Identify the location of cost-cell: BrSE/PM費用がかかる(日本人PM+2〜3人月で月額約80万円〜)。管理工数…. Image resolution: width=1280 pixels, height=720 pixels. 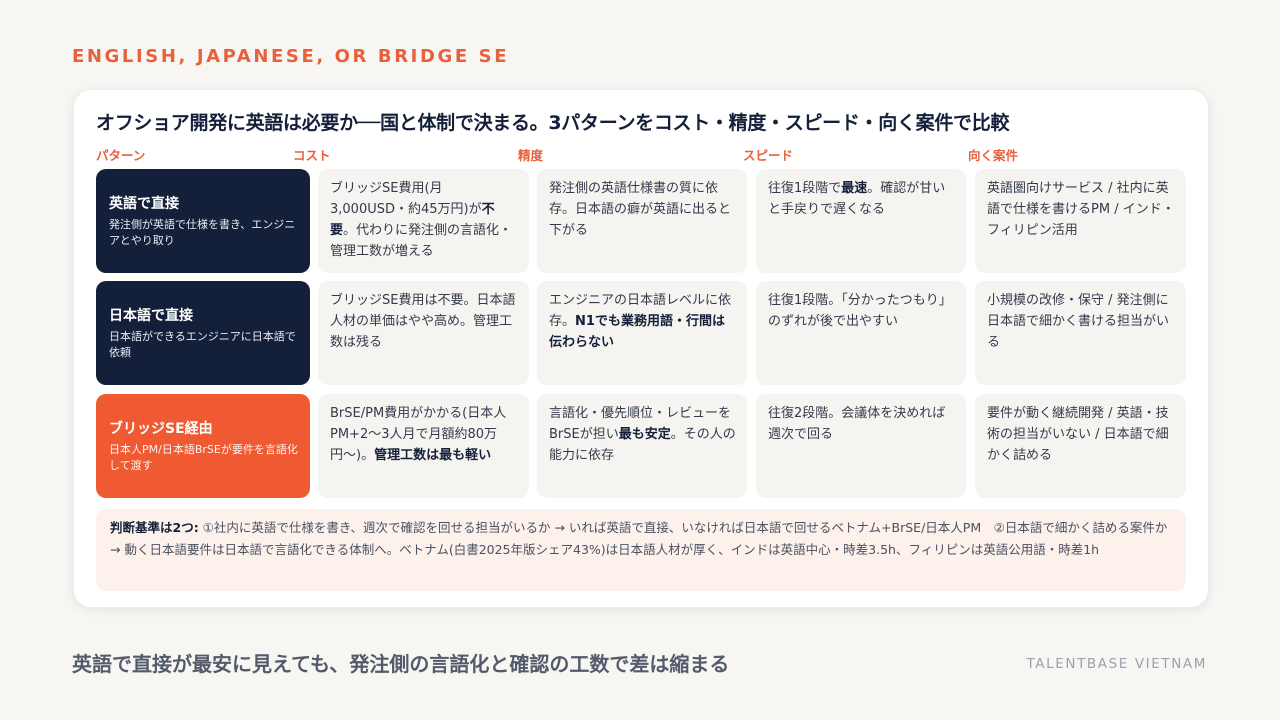
(423, 446).